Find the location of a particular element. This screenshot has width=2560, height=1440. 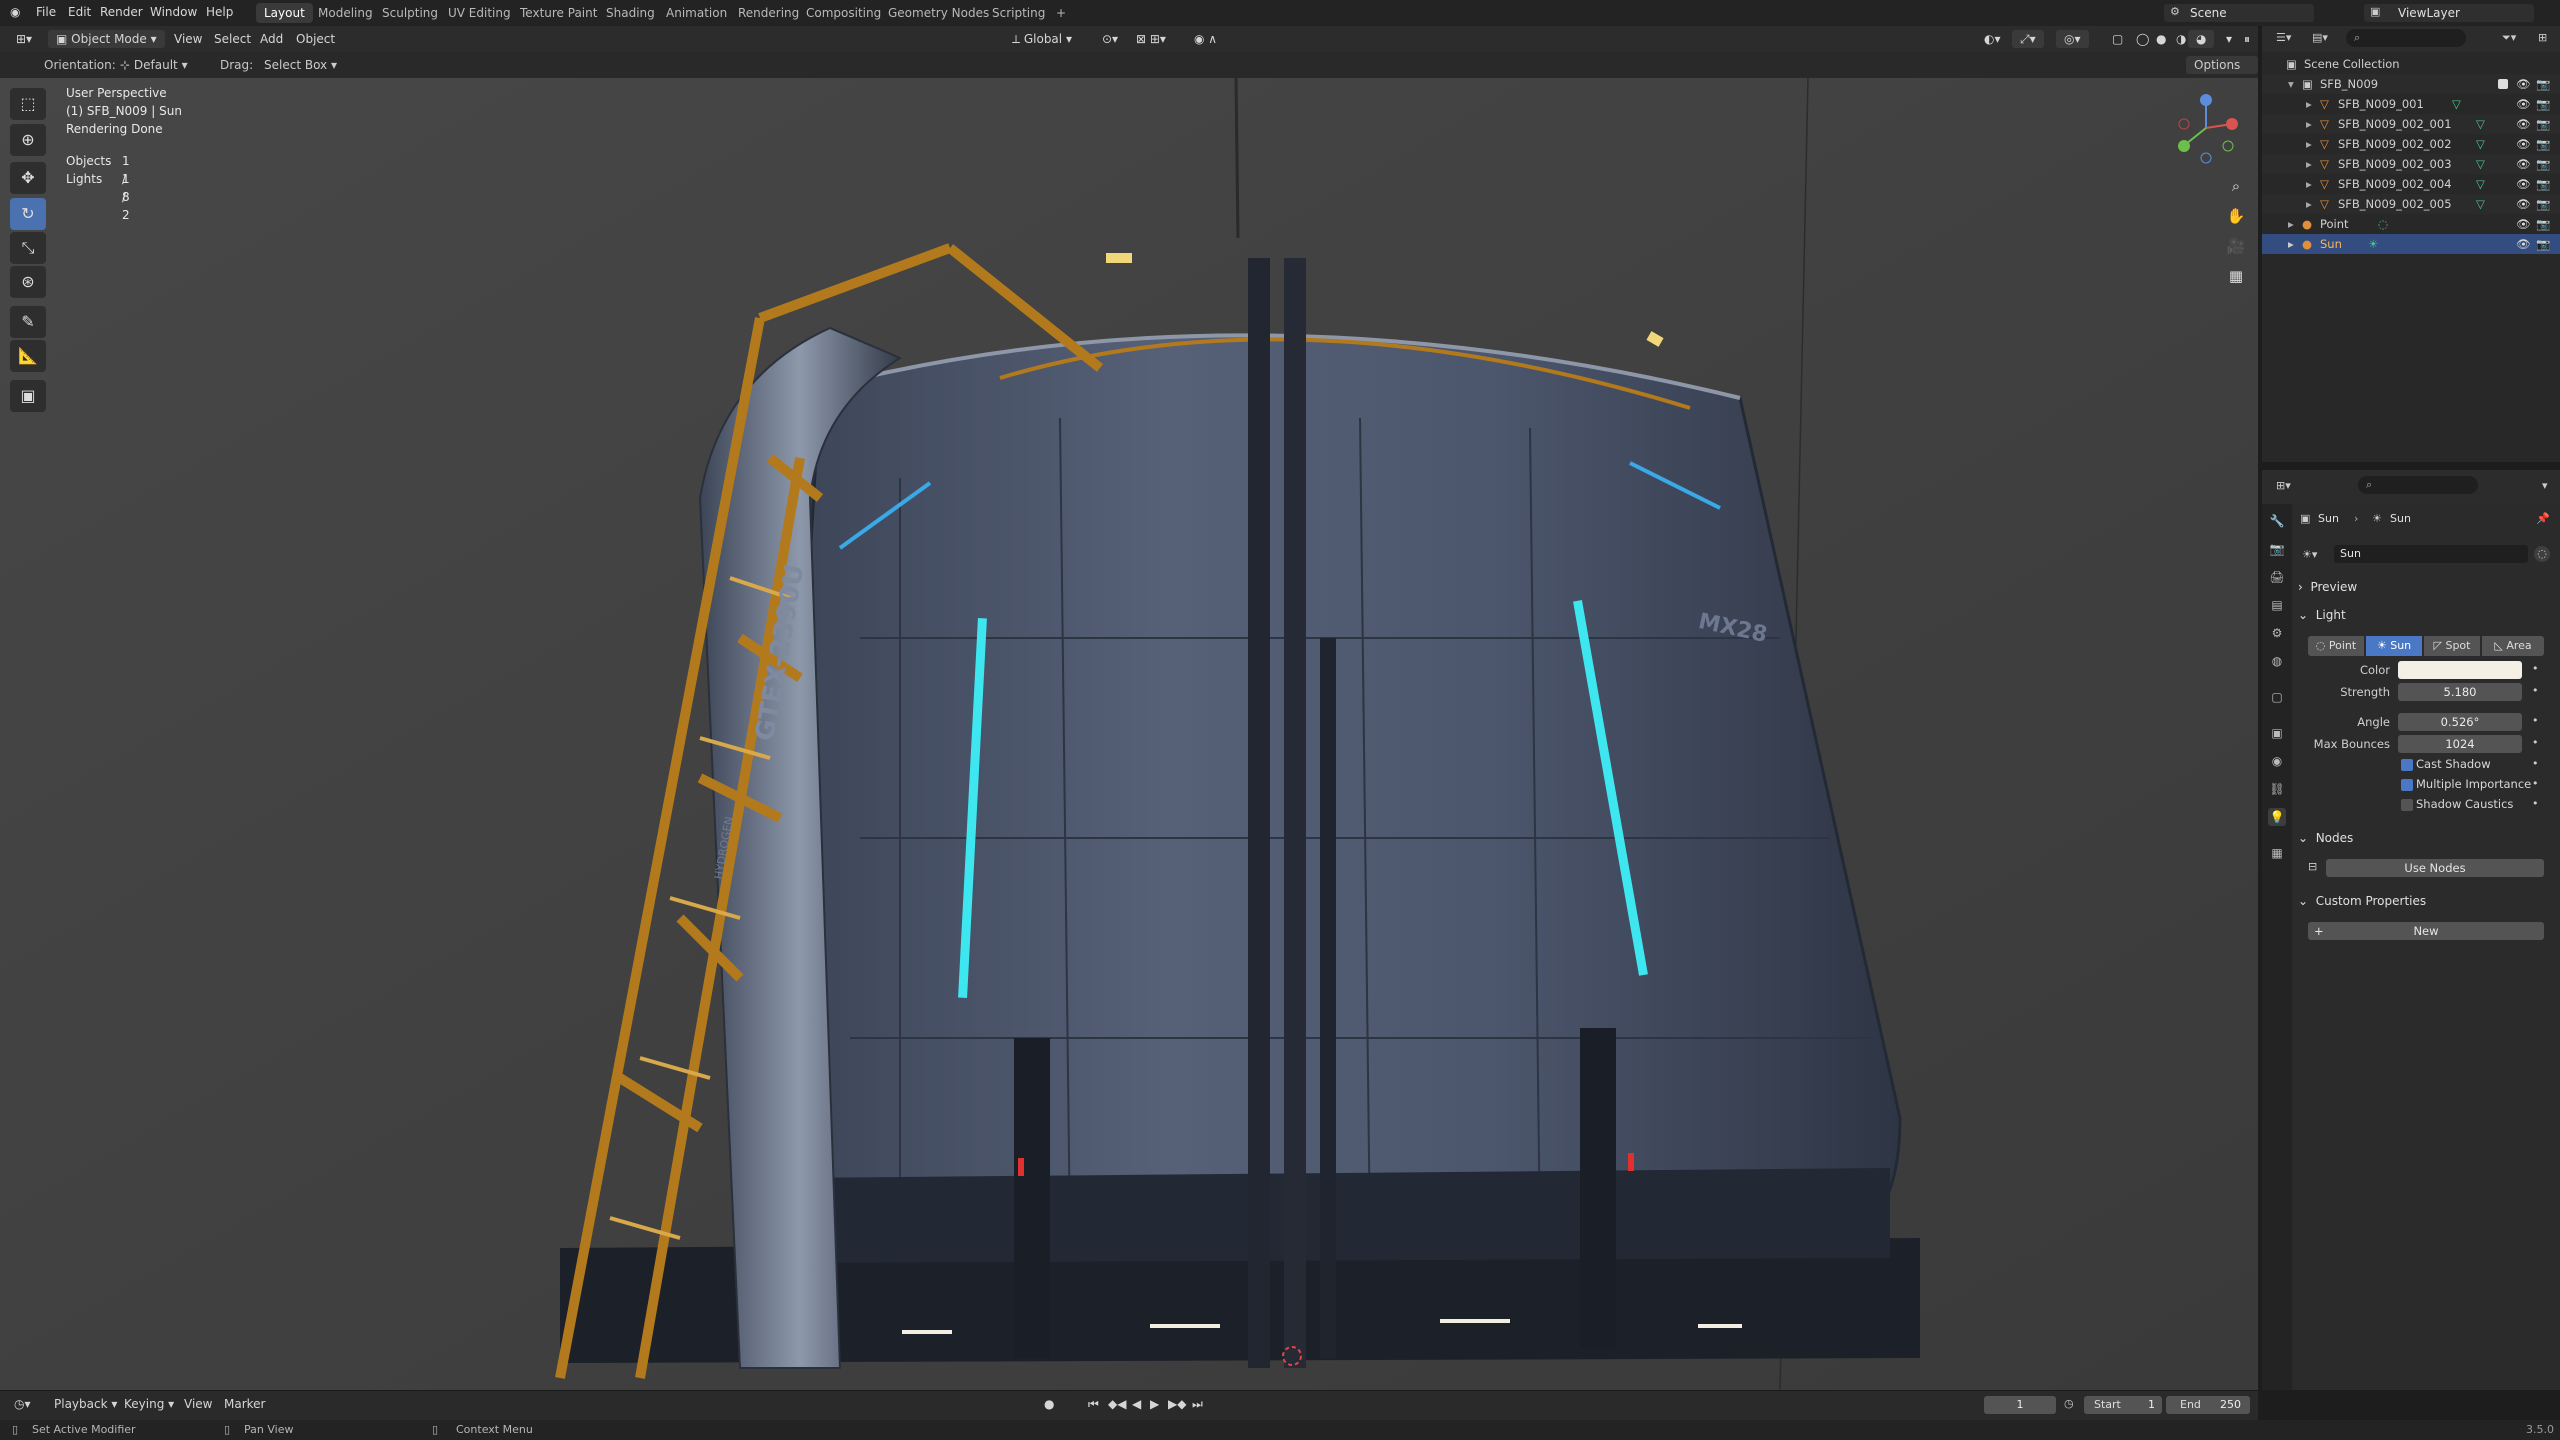

texture-tab-icon: ▦ is located at coordinates (2277, 853).